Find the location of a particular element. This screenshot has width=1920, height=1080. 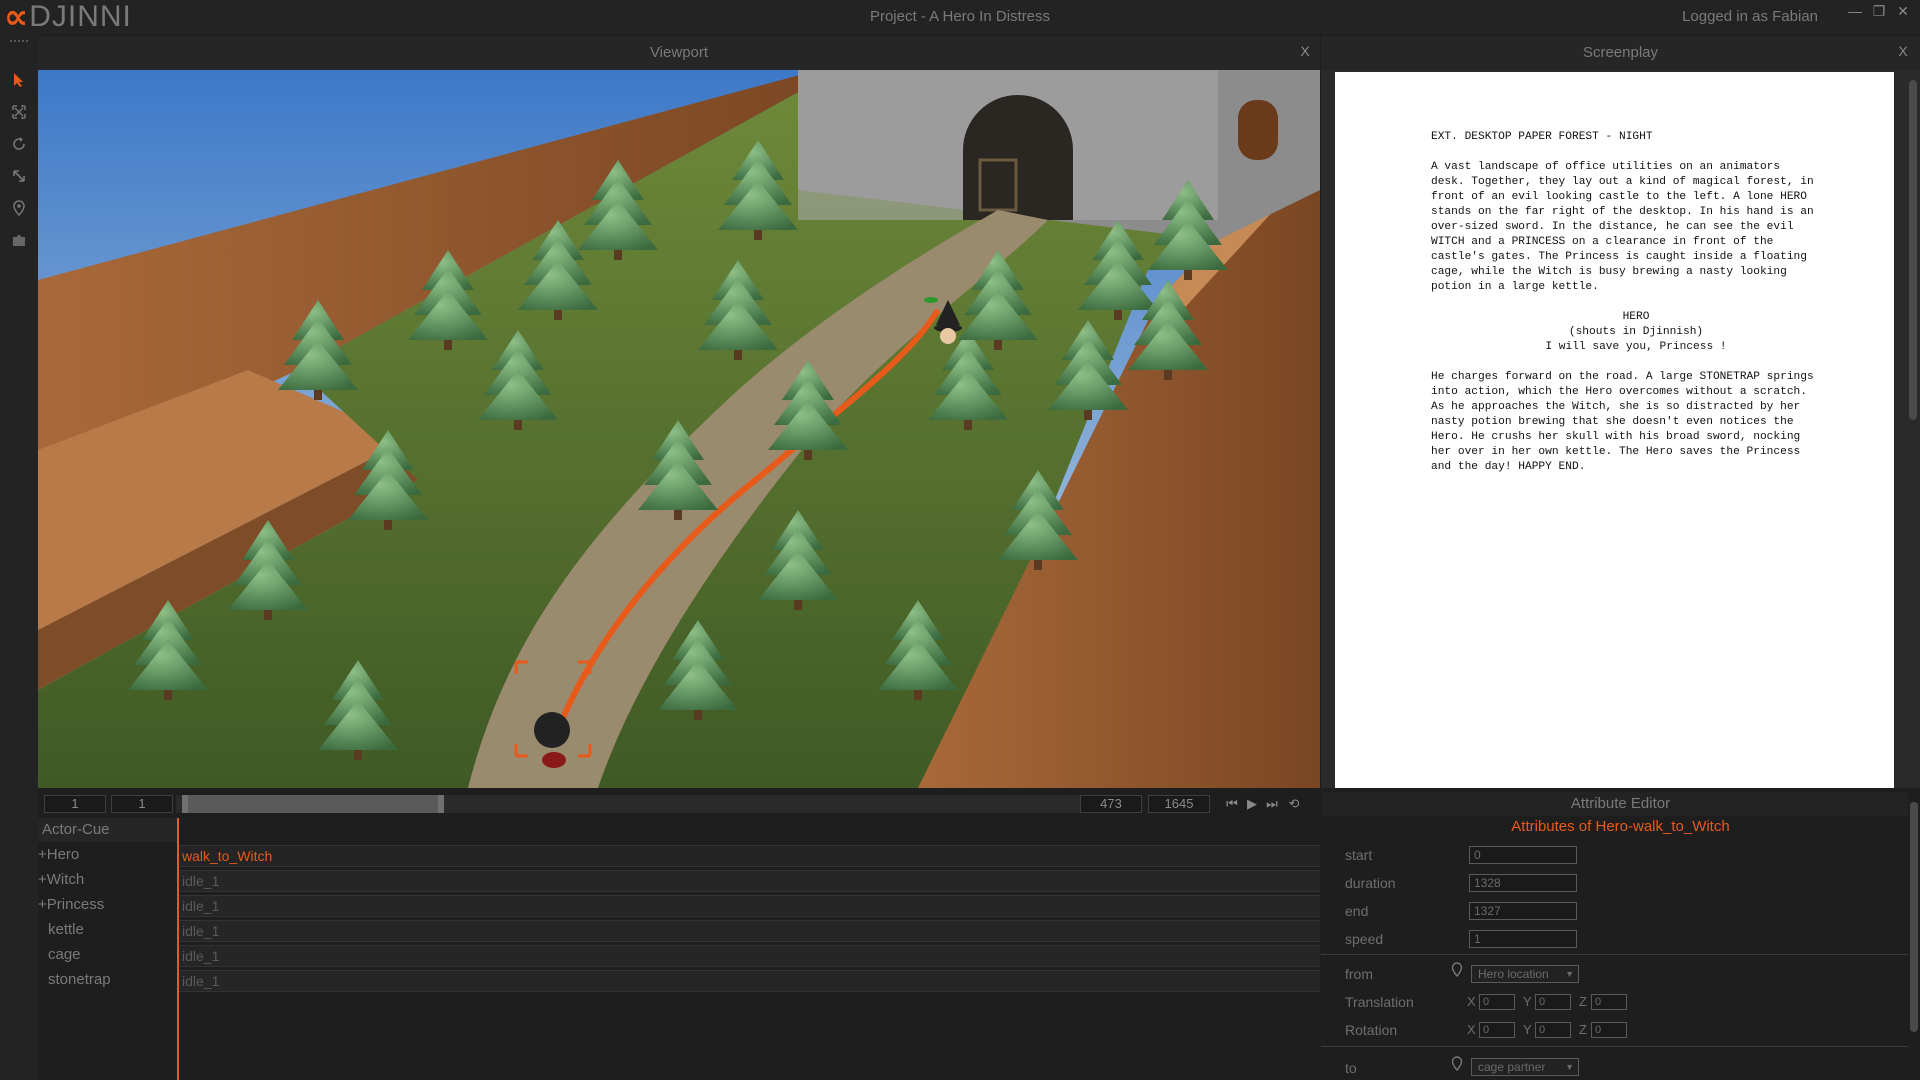

from-label: from is located at coordinates (1359, 974).